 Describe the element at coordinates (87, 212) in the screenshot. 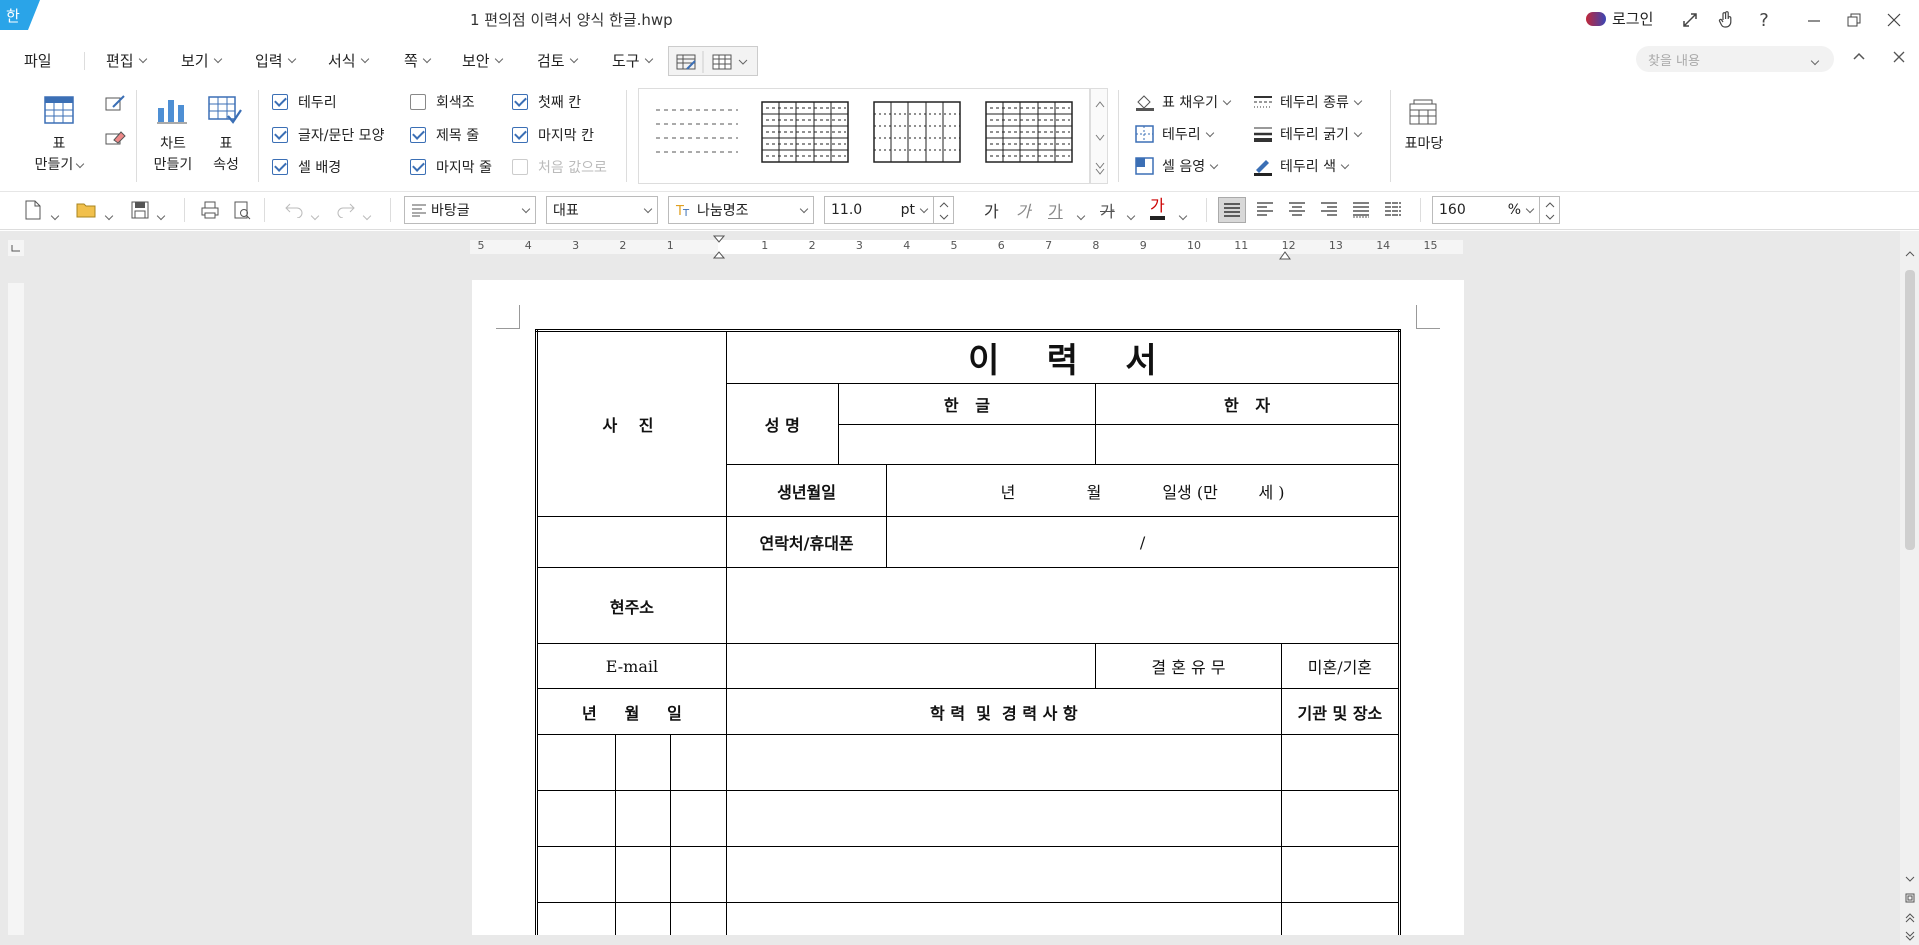

I see `open-folder-icon` at that location.